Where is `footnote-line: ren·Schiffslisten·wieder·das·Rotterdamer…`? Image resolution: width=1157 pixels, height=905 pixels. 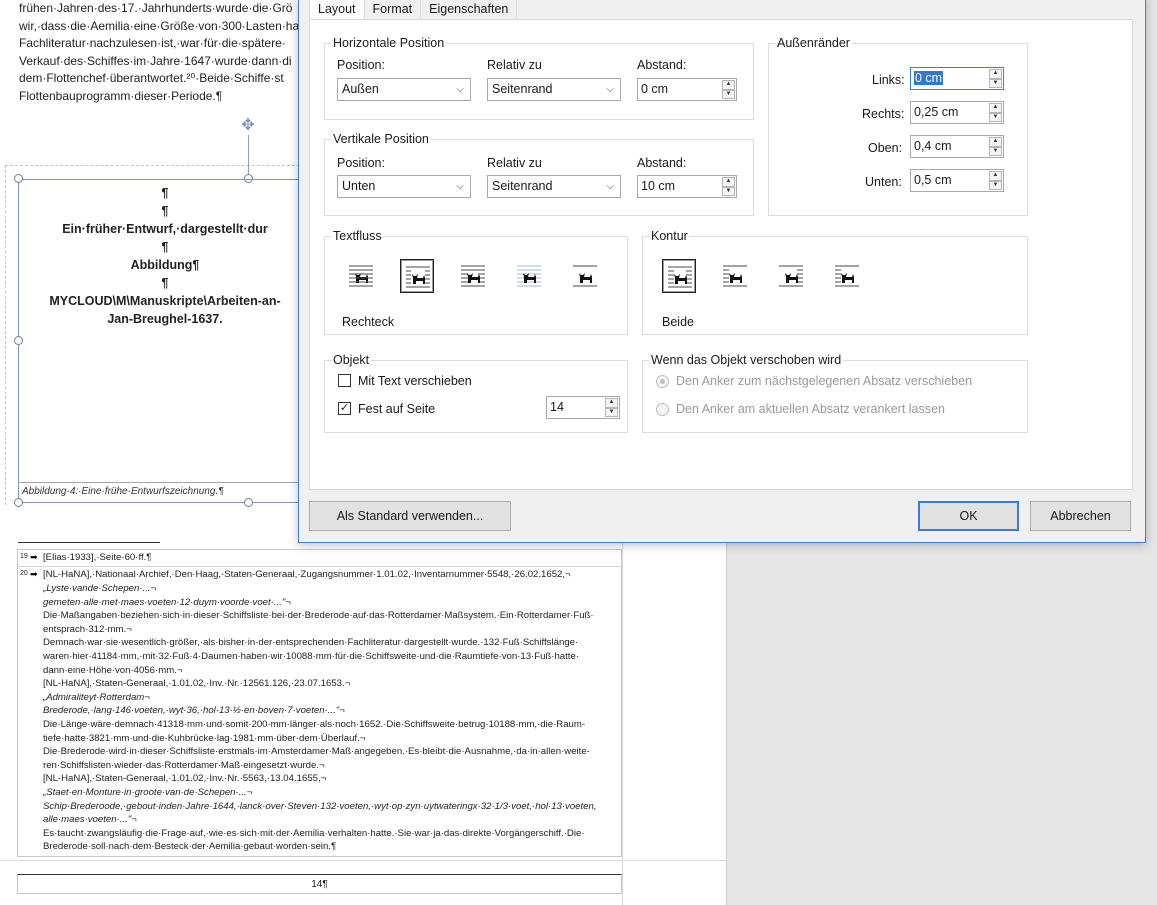
footnote-line: ren·Schiffslisten·wieder·das·Rotterdamer… is located at coordinates (333, 766).